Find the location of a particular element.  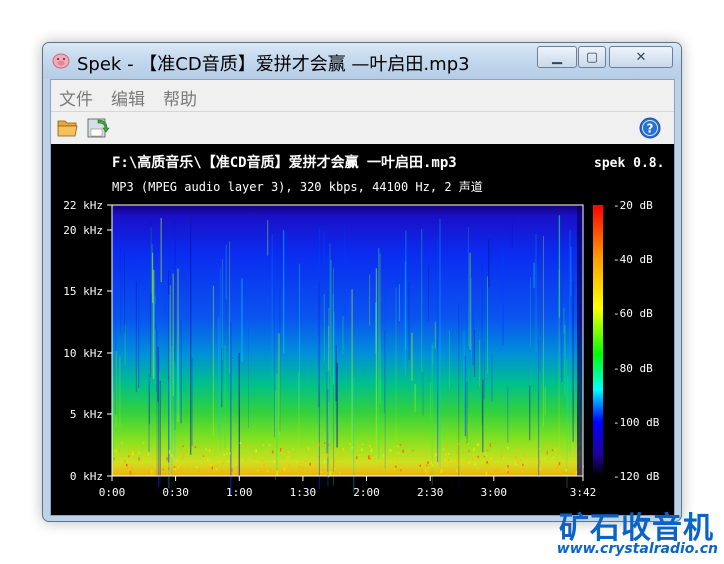

freq-tick-label: 10 kHz is located at coordinates (83, 353).